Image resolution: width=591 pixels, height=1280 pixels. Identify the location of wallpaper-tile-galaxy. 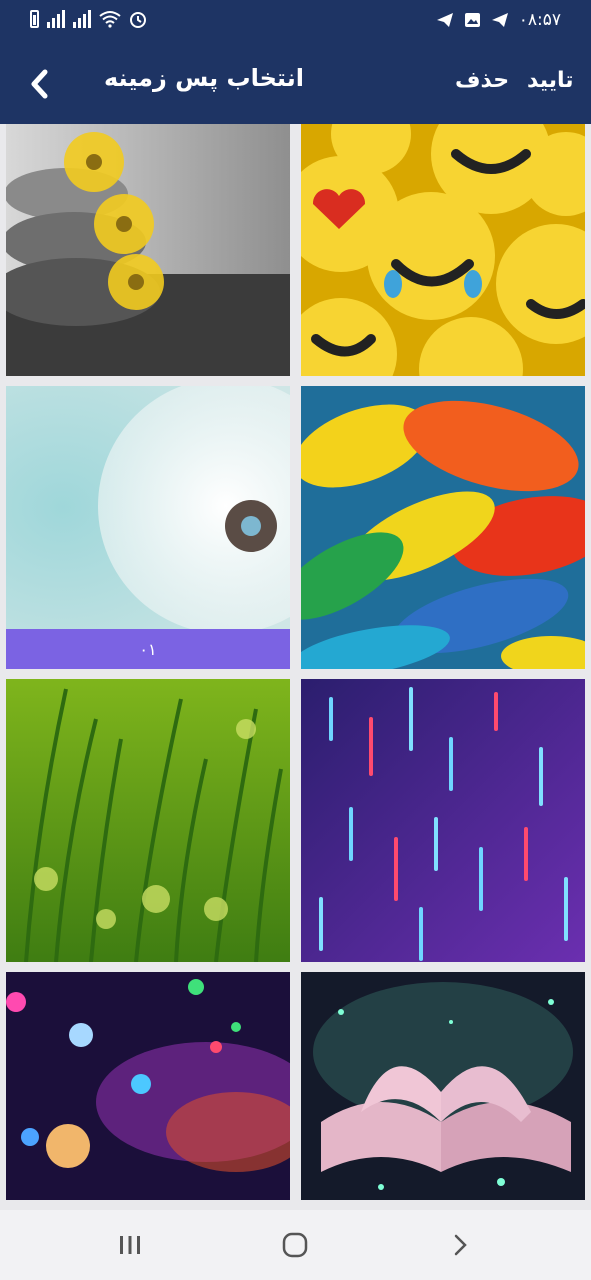
(148, 1086).